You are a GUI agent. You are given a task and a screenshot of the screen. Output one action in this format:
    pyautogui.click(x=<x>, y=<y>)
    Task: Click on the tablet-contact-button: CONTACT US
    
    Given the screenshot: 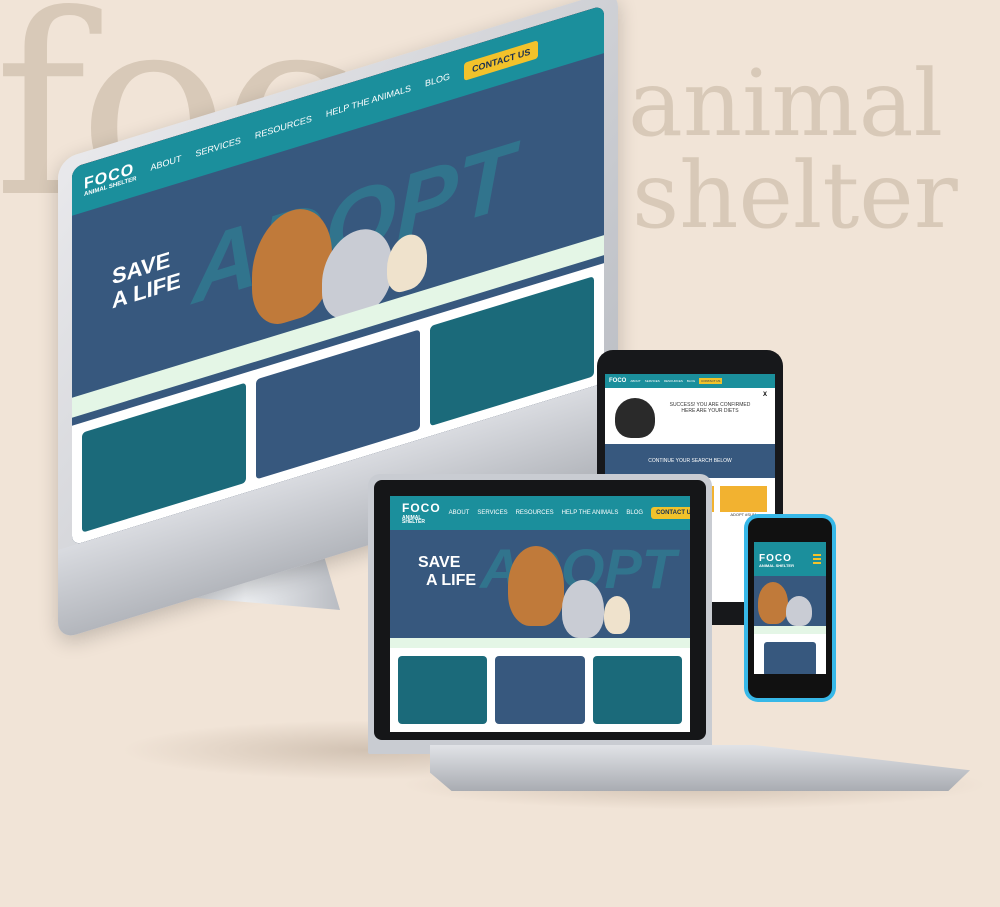 What is the action you would take?
    pyautogui.click(x=711, y=381)
    